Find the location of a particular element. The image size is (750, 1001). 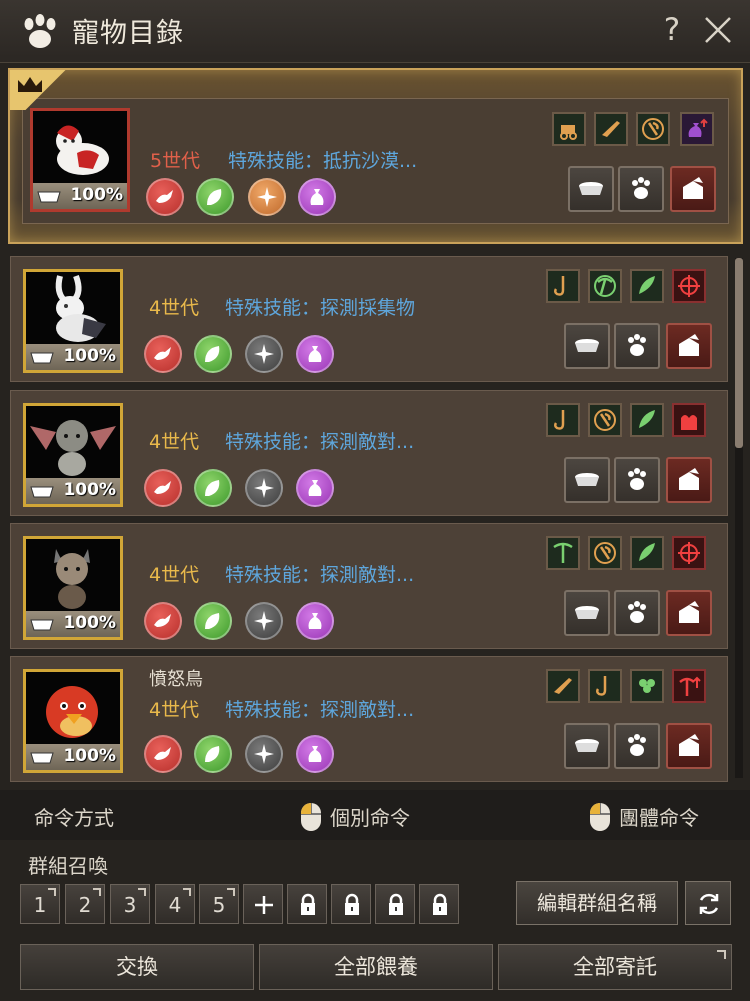

edit-group-name-button: 編輯群組名稱 is located at coordinates (597, 903).